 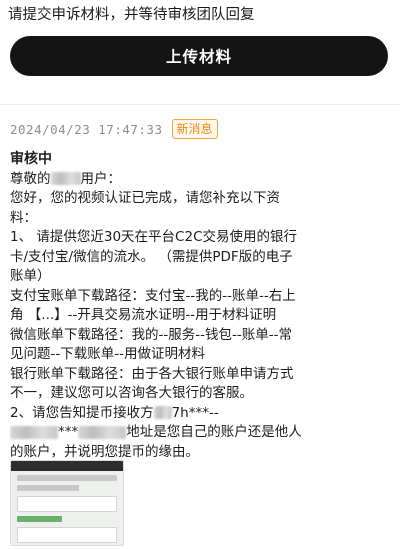 What do you see at coordinates (151, 334) in the screenshot?
I see `message-line: 微信账单下载路径：我的--服务--钱包--账单--常` at bounding box center [151, 334].